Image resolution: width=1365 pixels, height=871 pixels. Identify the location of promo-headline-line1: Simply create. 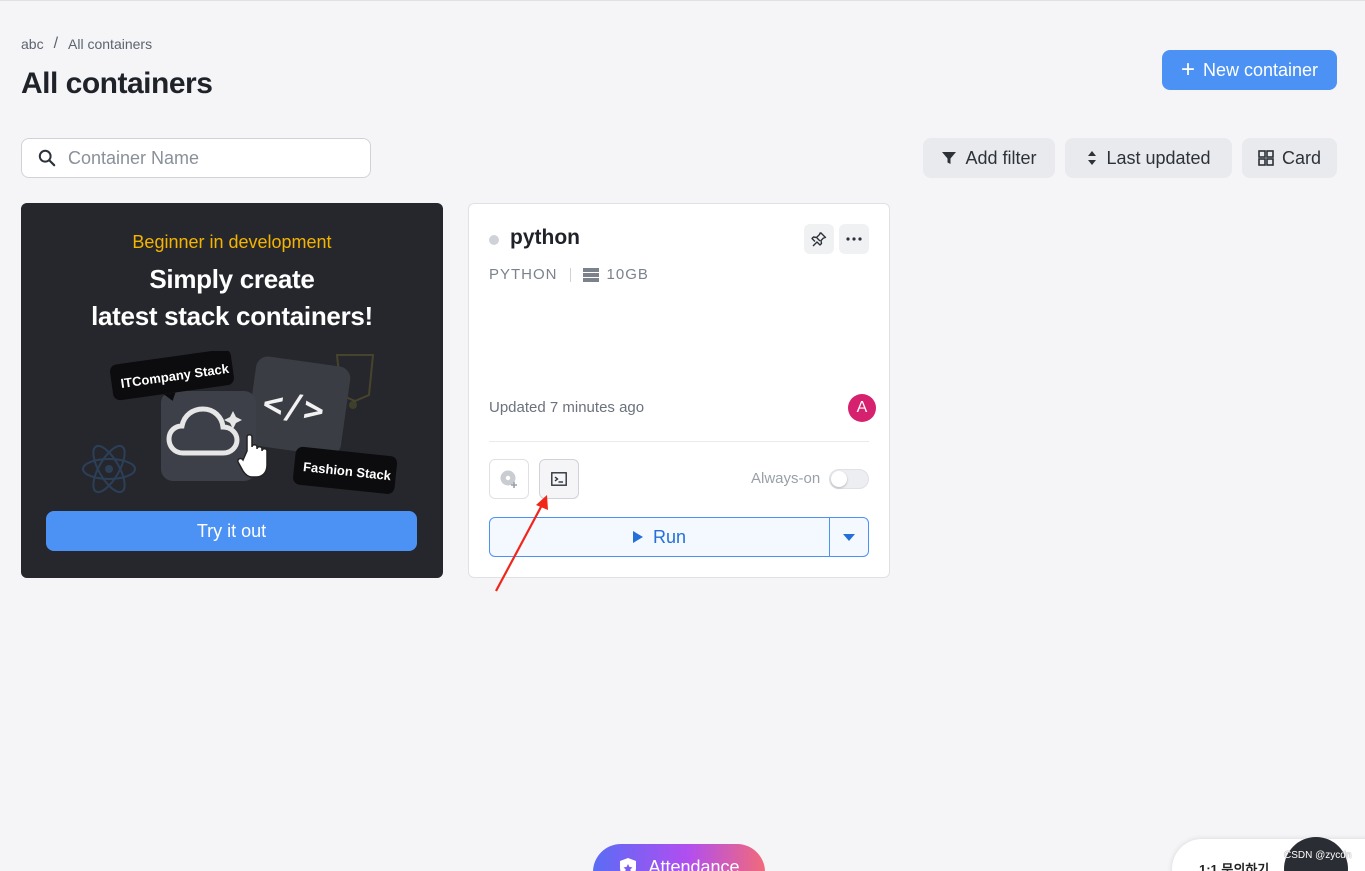
(232, 279).